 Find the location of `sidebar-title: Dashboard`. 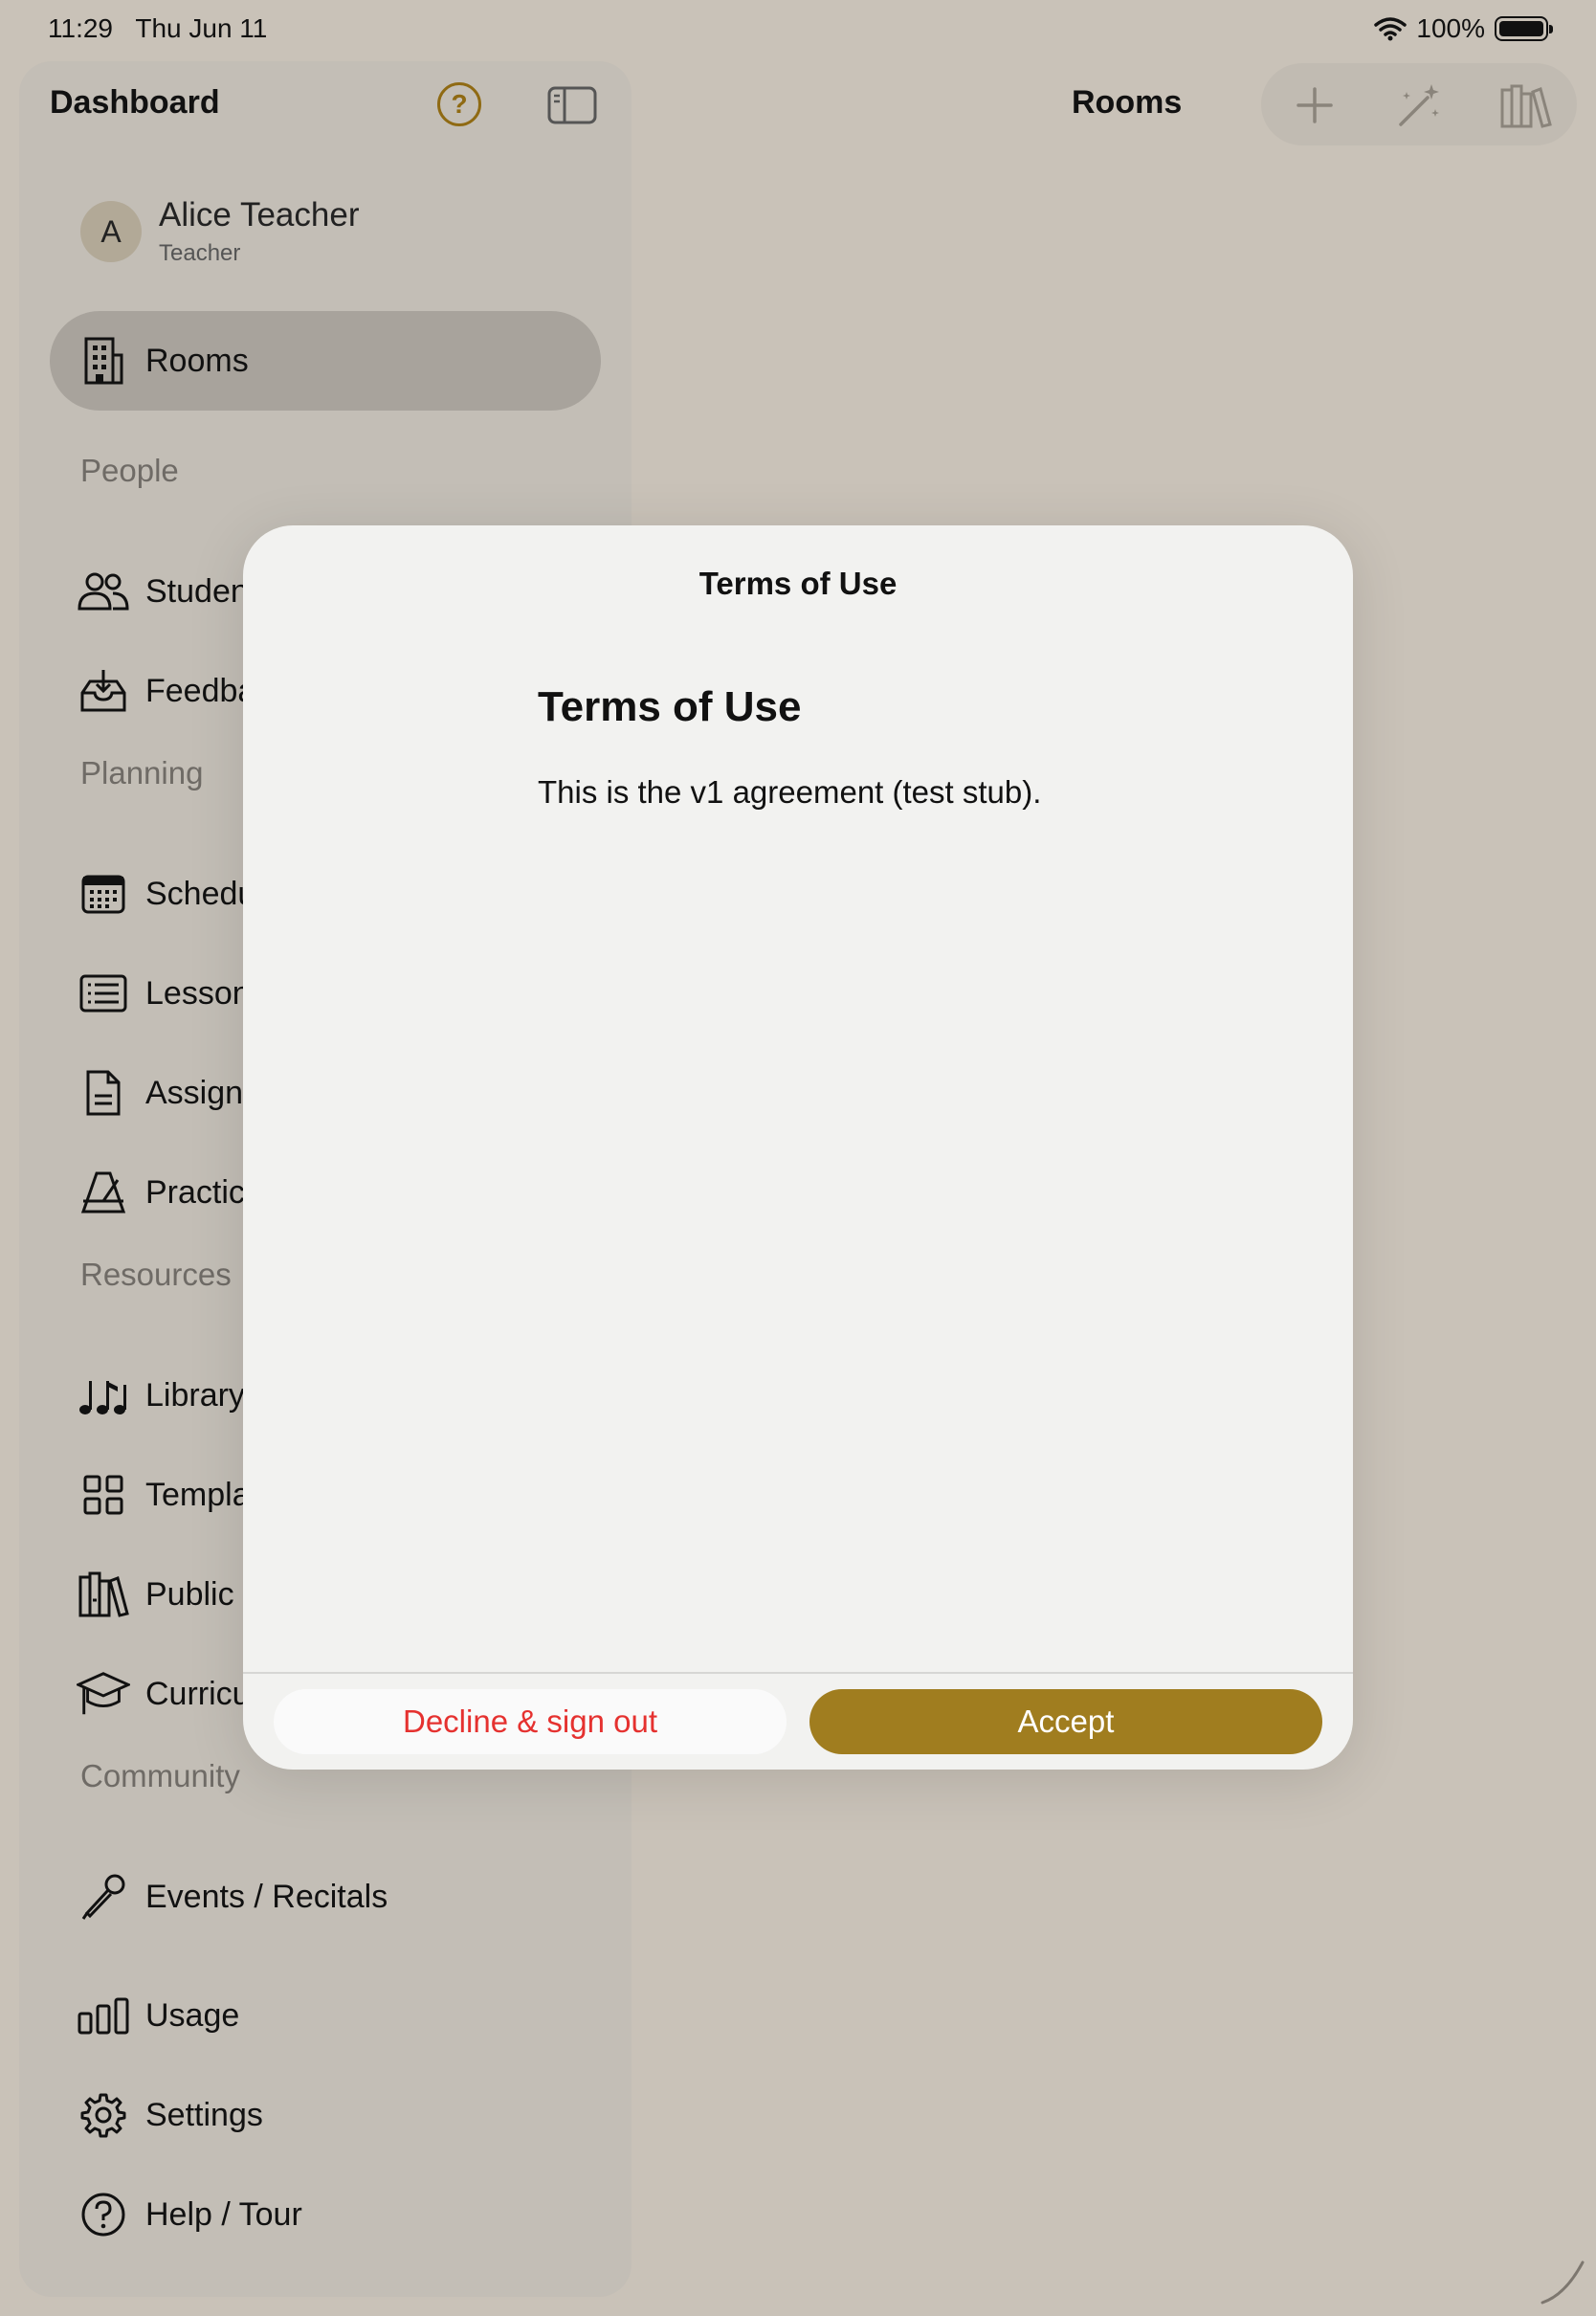

sidebar-title: Dashboard is located at coordinates (135, 102).